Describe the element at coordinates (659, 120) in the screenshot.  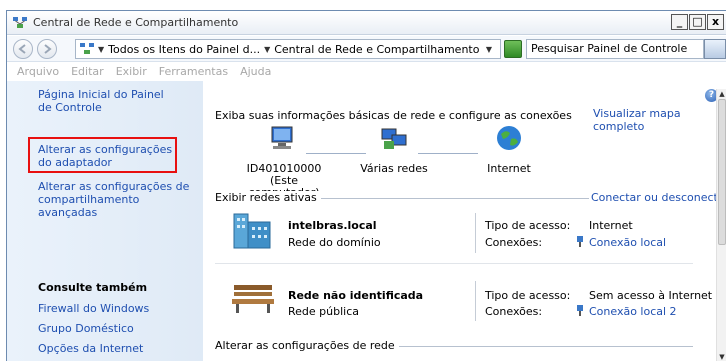
I see `view-full-map-link: Visualizar mapa completo` at that location.